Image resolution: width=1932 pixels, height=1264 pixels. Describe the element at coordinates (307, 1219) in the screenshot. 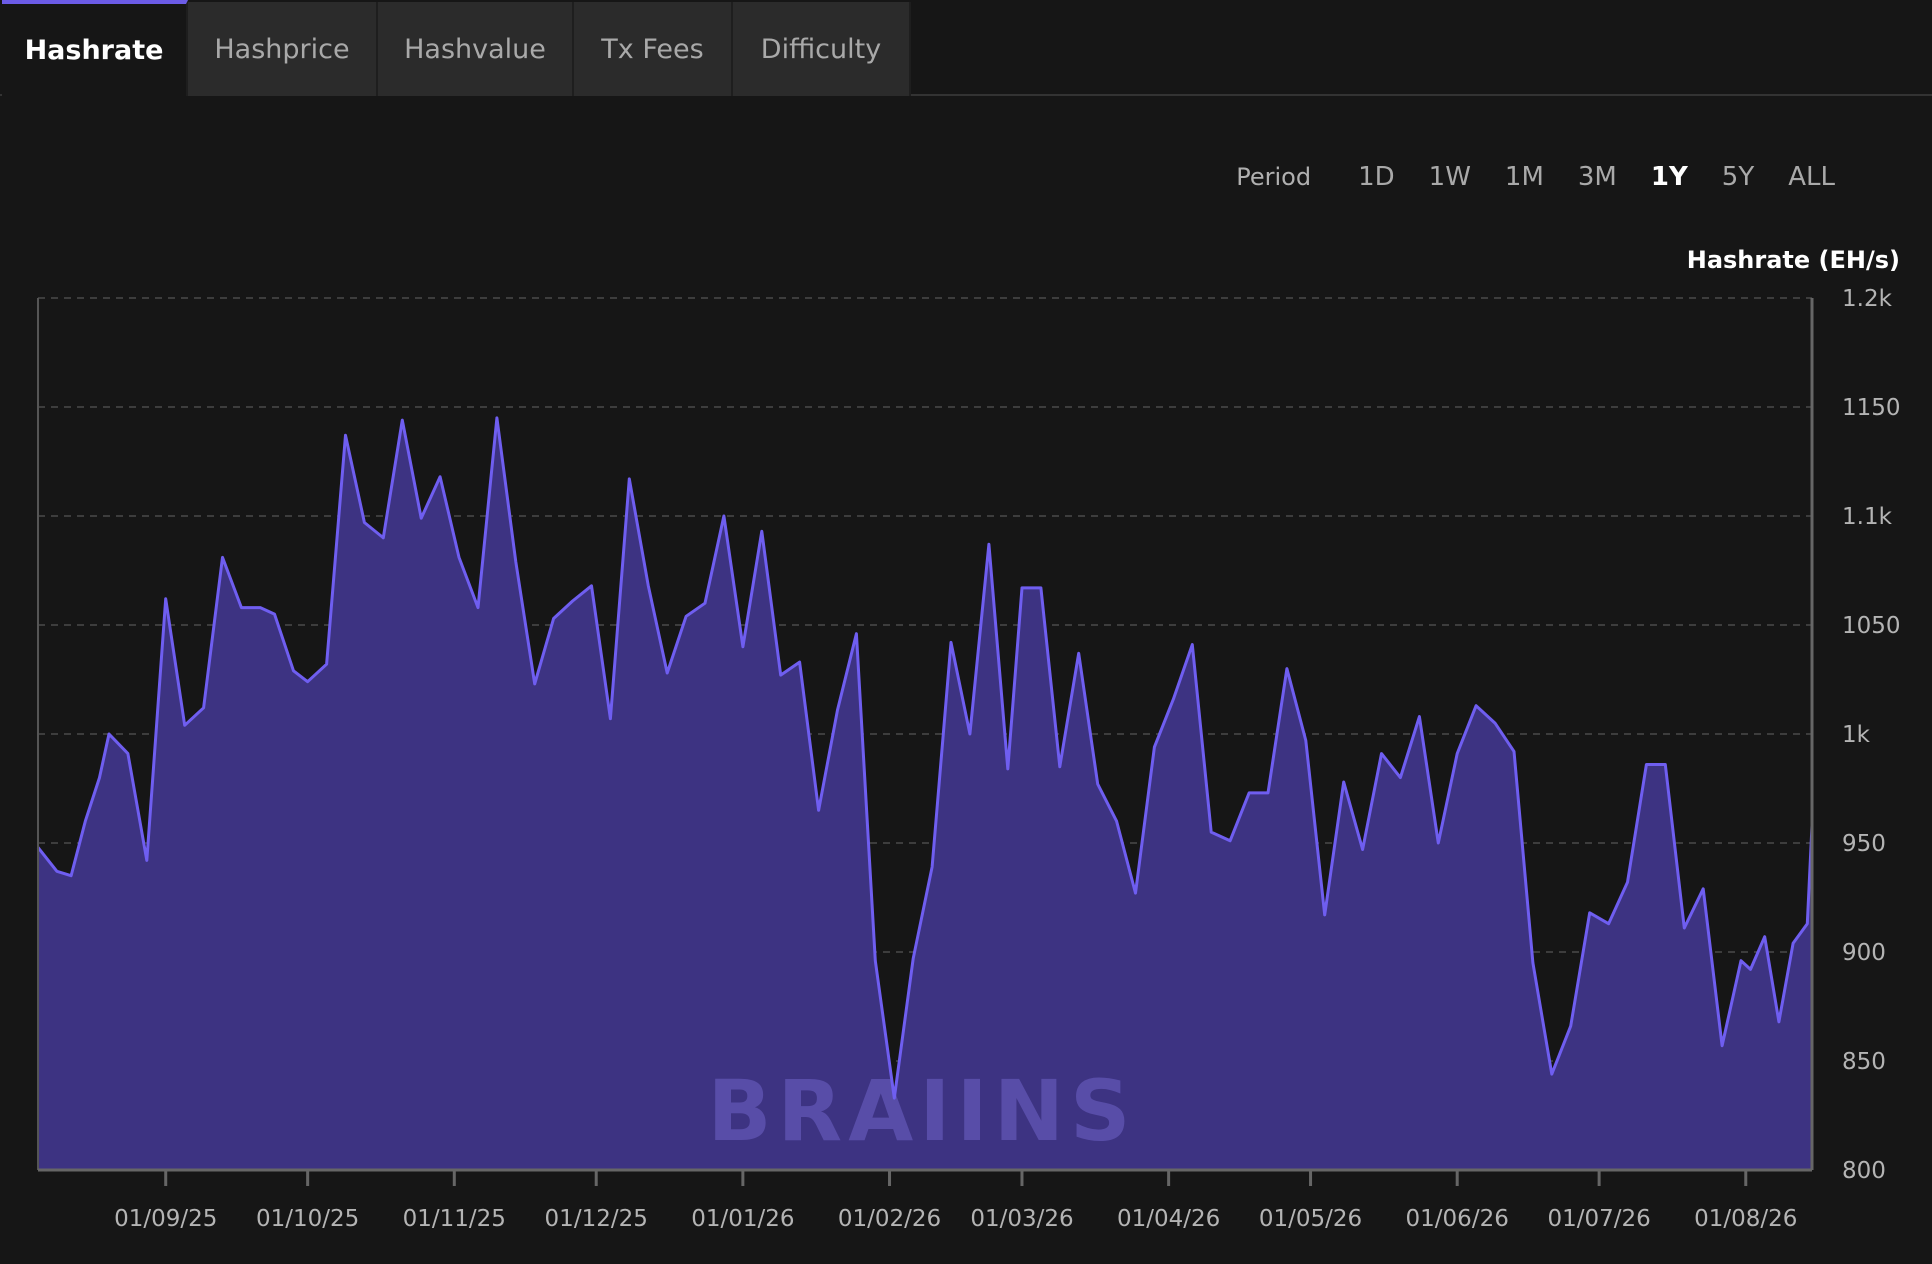

I see `x-tick-label: 01/10/25` at that location.